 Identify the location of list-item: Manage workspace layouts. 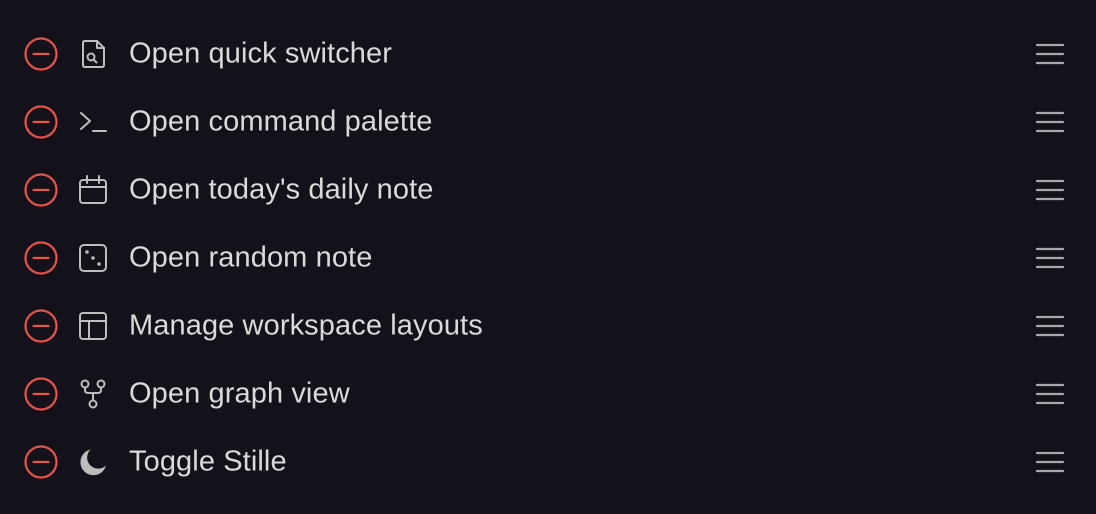
(548, 326).